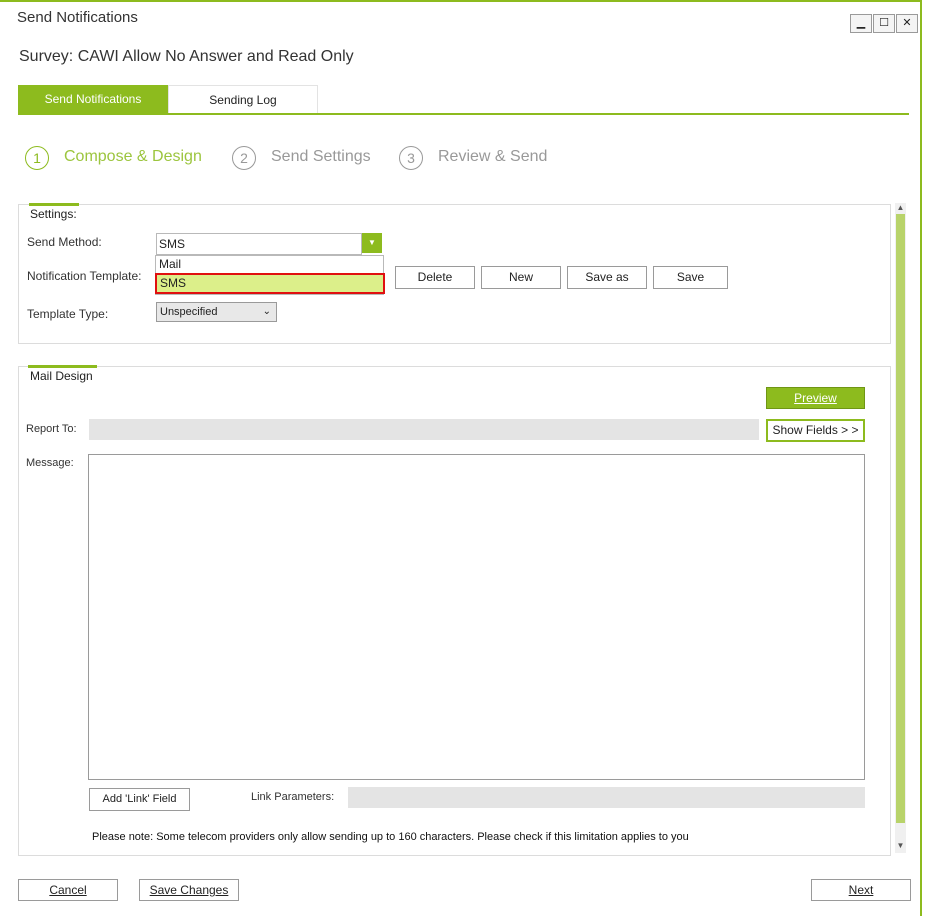 This screenshot has height=916, width=929. Describe the element at coordinates (900, 518) in the screenshot. I see `scrollbar-thumb` at that location.